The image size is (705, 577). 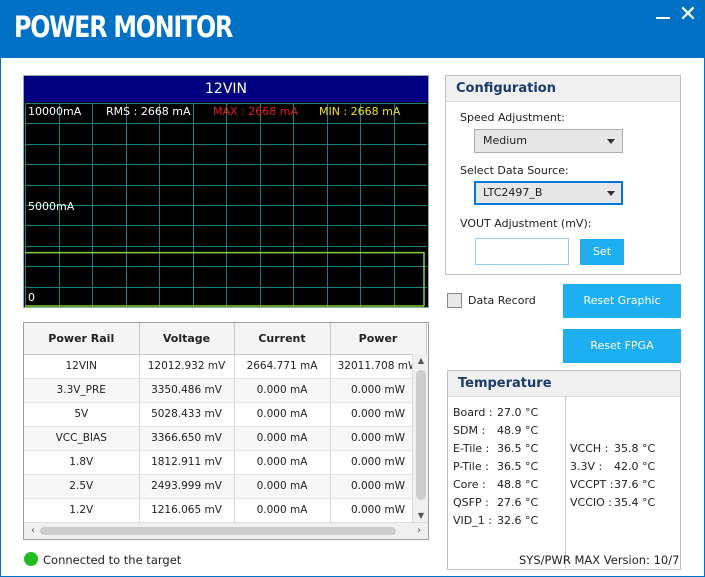 What do you see at coordinates (187, 366) in the screenshot?
I see `table-cell: 12012.932 mV` at bounding box center [187, 366].